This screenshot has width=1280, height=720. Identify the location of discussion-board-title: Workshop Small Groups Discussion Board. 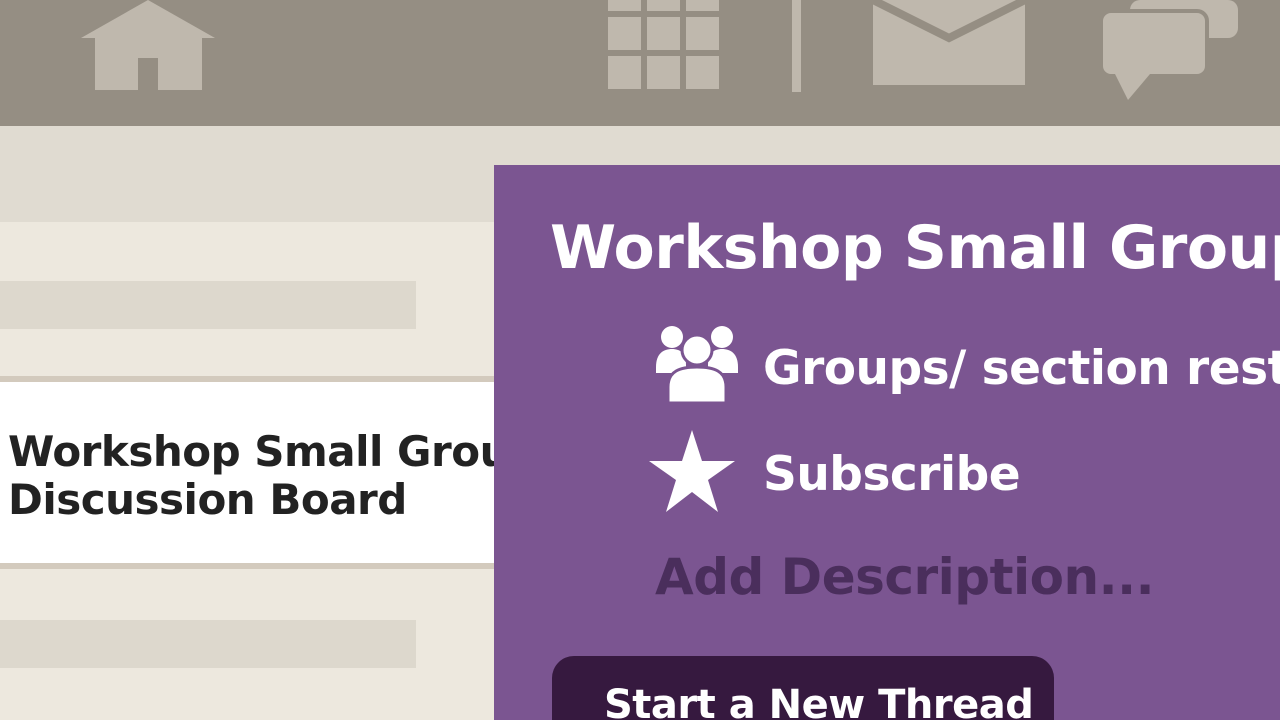
(251, 476).